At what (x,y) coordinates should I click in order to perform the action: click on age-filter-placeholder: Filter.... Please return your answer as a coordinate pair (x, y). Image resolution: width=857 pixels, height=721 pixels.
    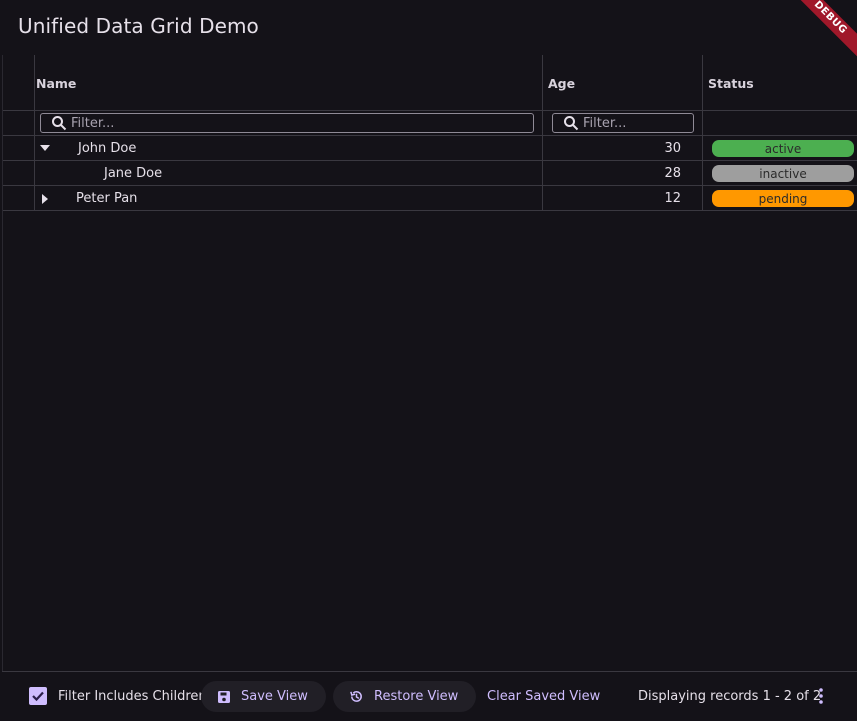
    Looking at the image, I should click on (605, 123).